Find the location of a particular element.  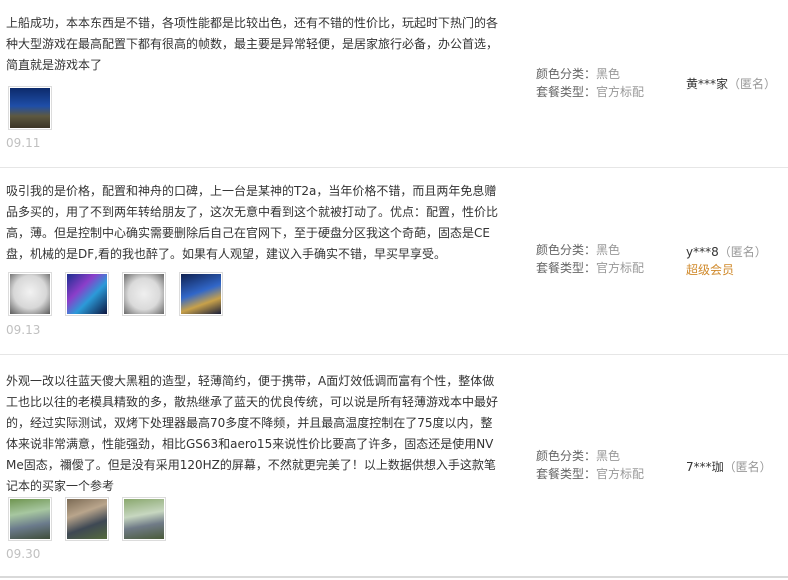

review-date: 09.30 is located at coordinates (23, 554).